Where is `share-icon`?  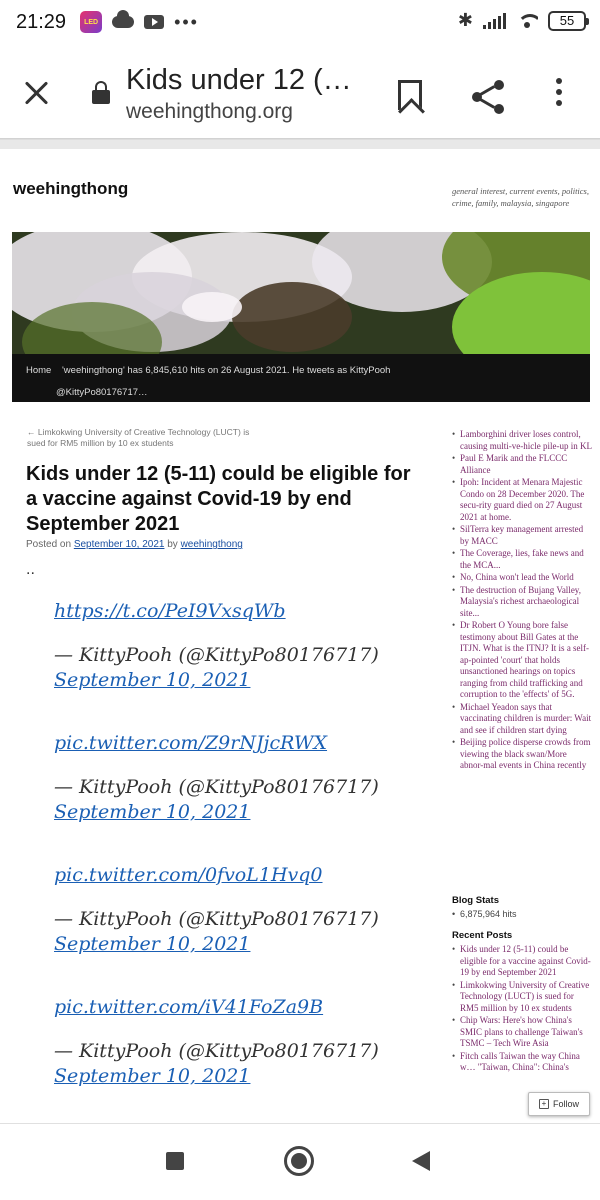 share-icon is located at coordinates (489, 97).